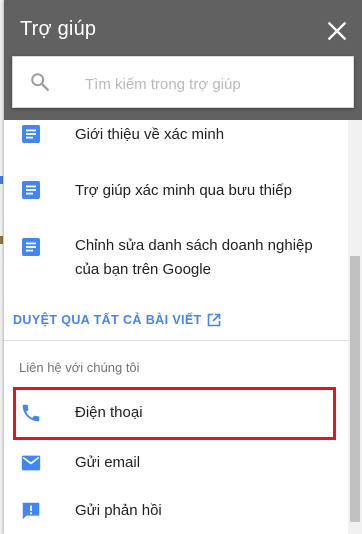 Image resolution: width=362 pixels, height=534 pixels. What do you see at coordinates (118, 510) in the screenshot?
I see `contact-label: Gửi phản hồi` at bounding box center [118, 510].